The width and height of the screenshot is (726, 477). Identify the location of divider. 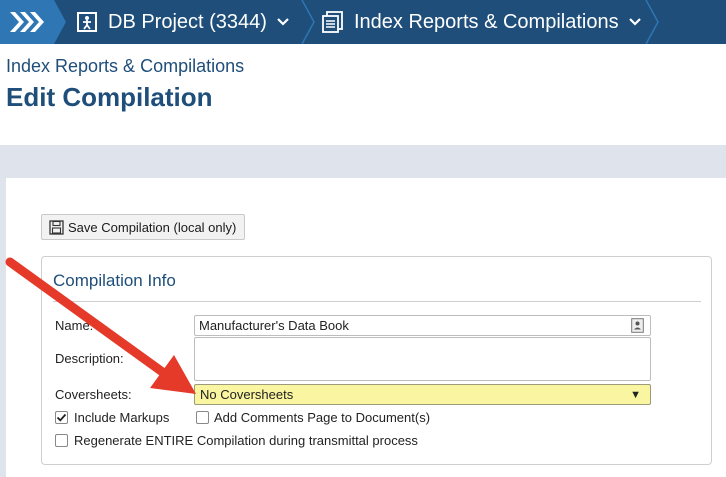
(377, 301).